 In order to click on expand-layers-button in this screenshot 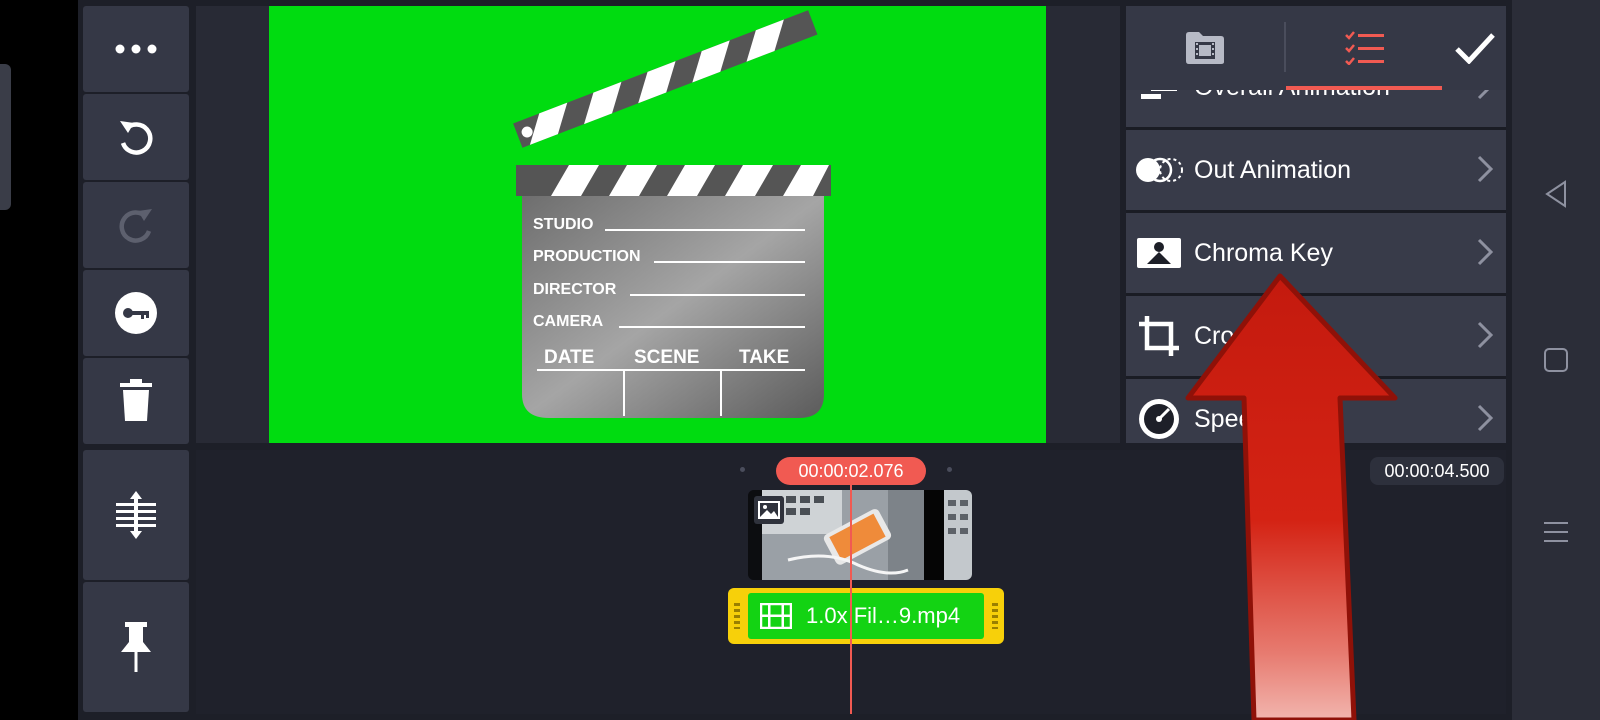, I will do `click(136, 515)`.